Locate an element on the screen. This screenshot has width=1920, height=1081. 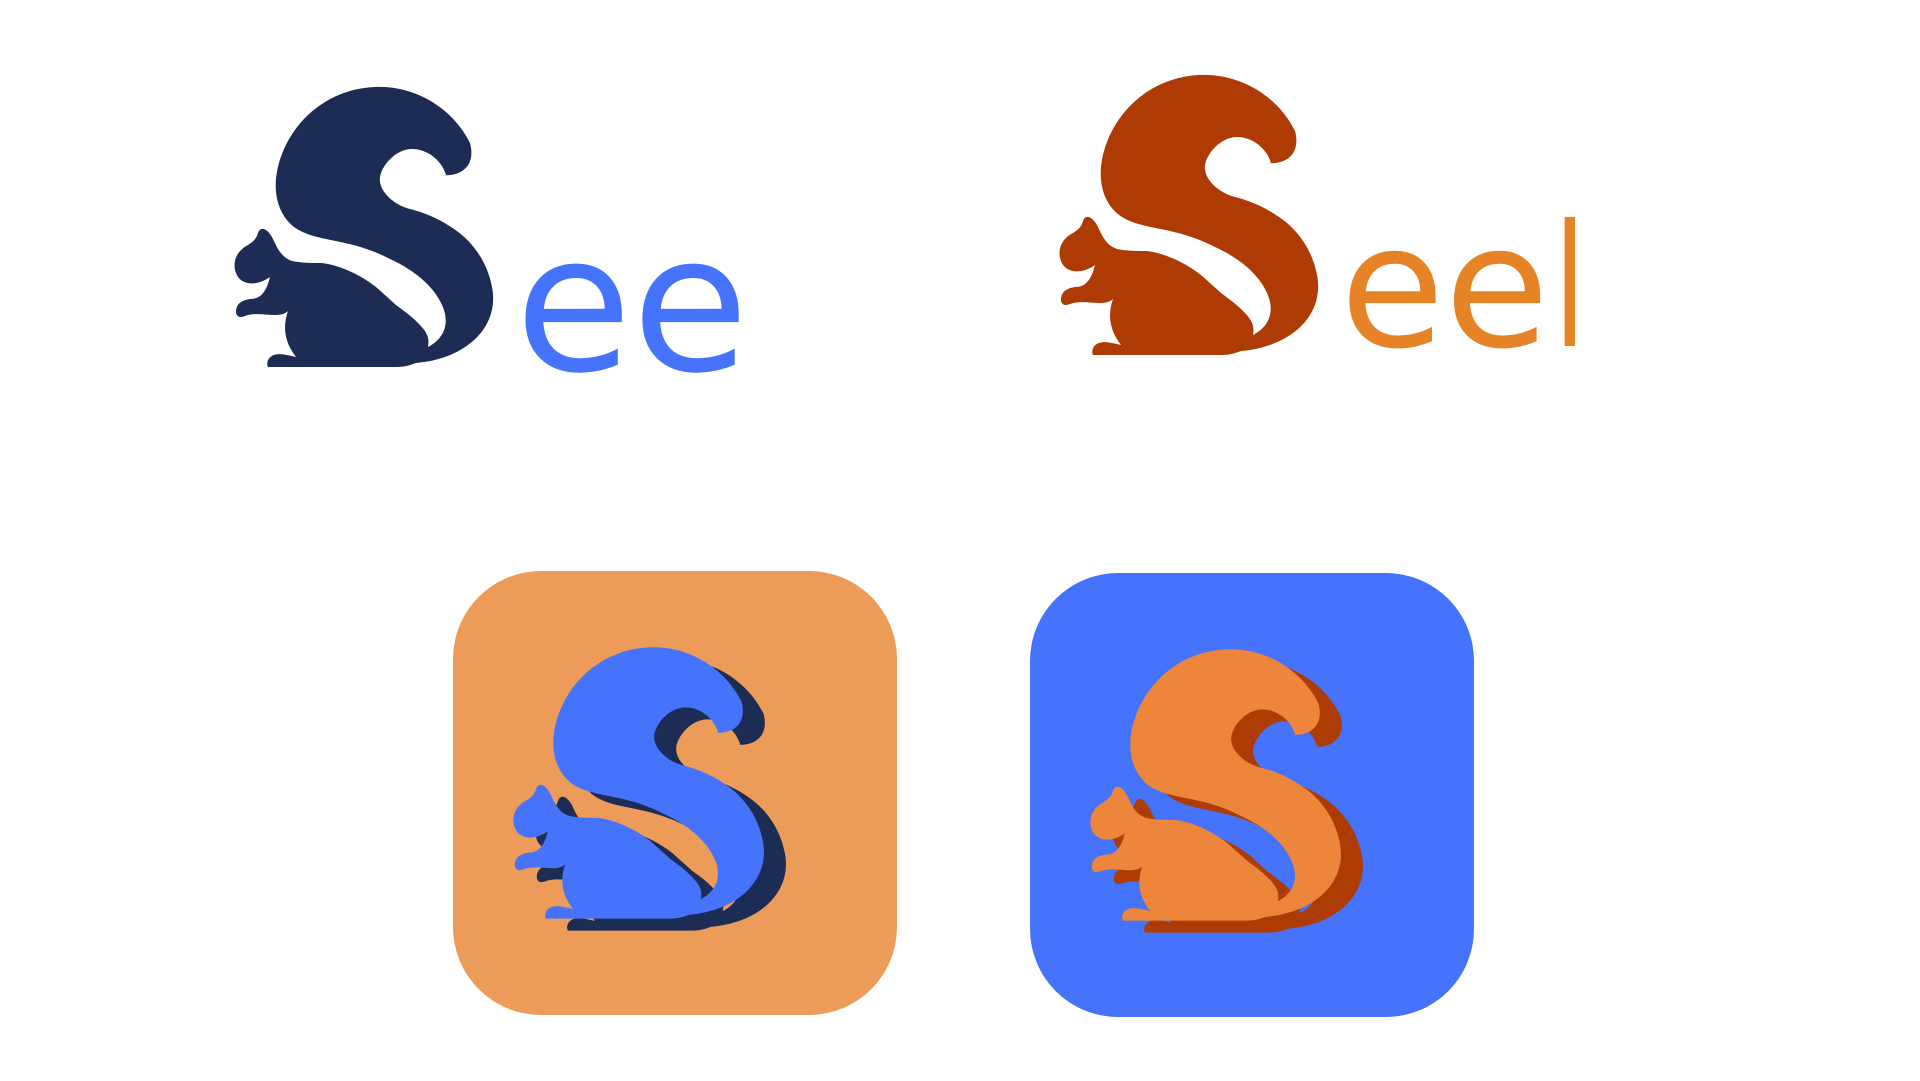
app-icon-orange is located at coordinates (675, 793).